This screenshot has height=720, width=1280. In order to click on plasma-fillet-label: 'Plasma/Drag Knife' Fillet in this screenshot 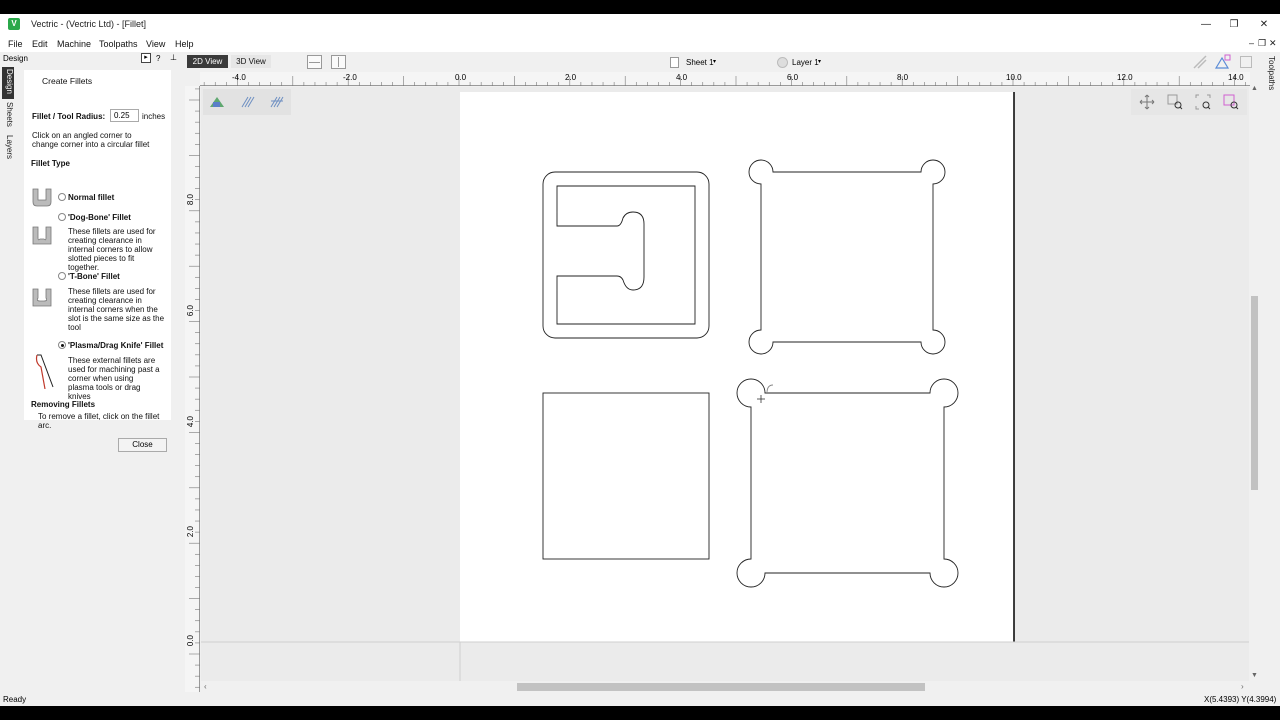, I will do `click(115, 345)`.